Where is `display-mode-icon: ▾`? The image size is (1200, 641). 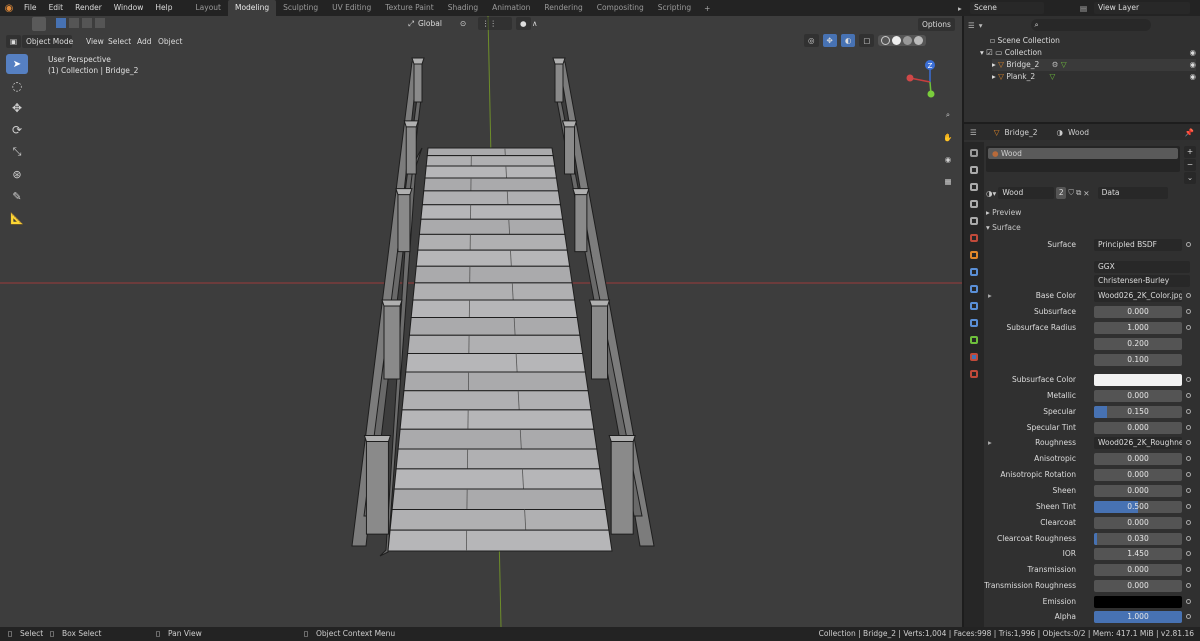
display-mode-icon: ▾ is located at coordinates (981, 25).